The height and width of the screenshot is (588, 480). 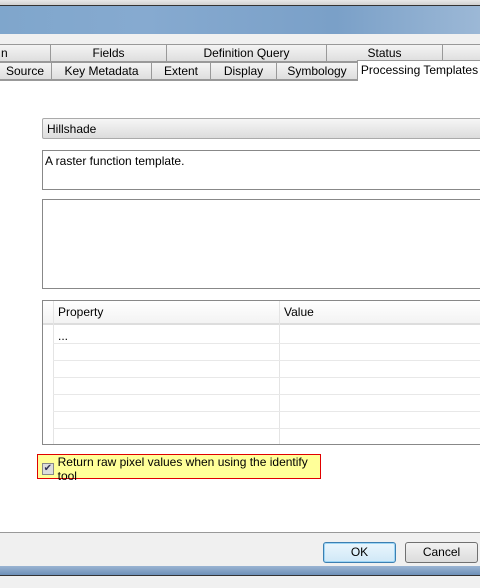 What do you see at coordinates (261, 170) in the screenshot?
I see `description-textbox: A raster function template.` at bounding box center [261, 170].